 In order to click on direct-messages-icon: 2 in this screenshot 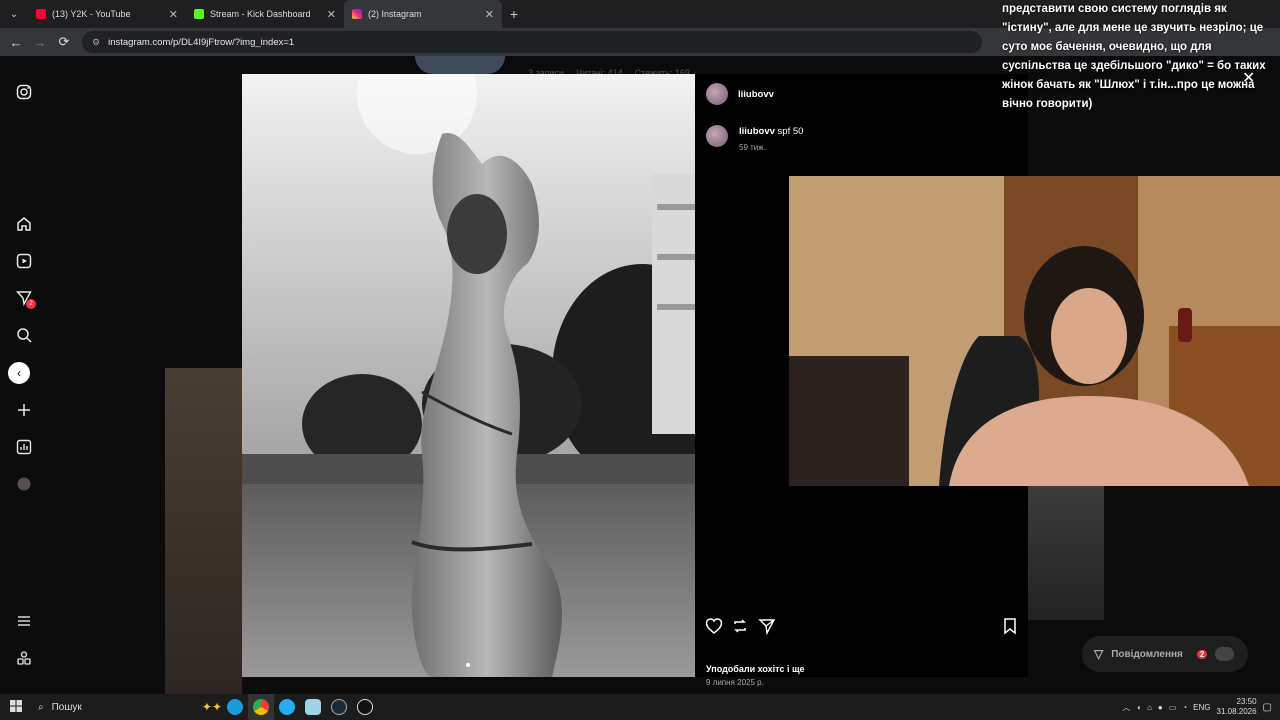, I will do `click(25, 299)`.